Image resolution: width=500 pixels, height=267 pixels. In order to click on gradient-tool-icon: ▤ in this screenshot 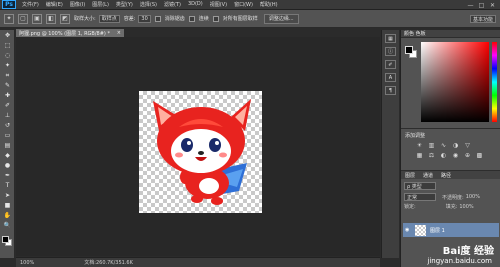, I will do `click(7, 145)`.